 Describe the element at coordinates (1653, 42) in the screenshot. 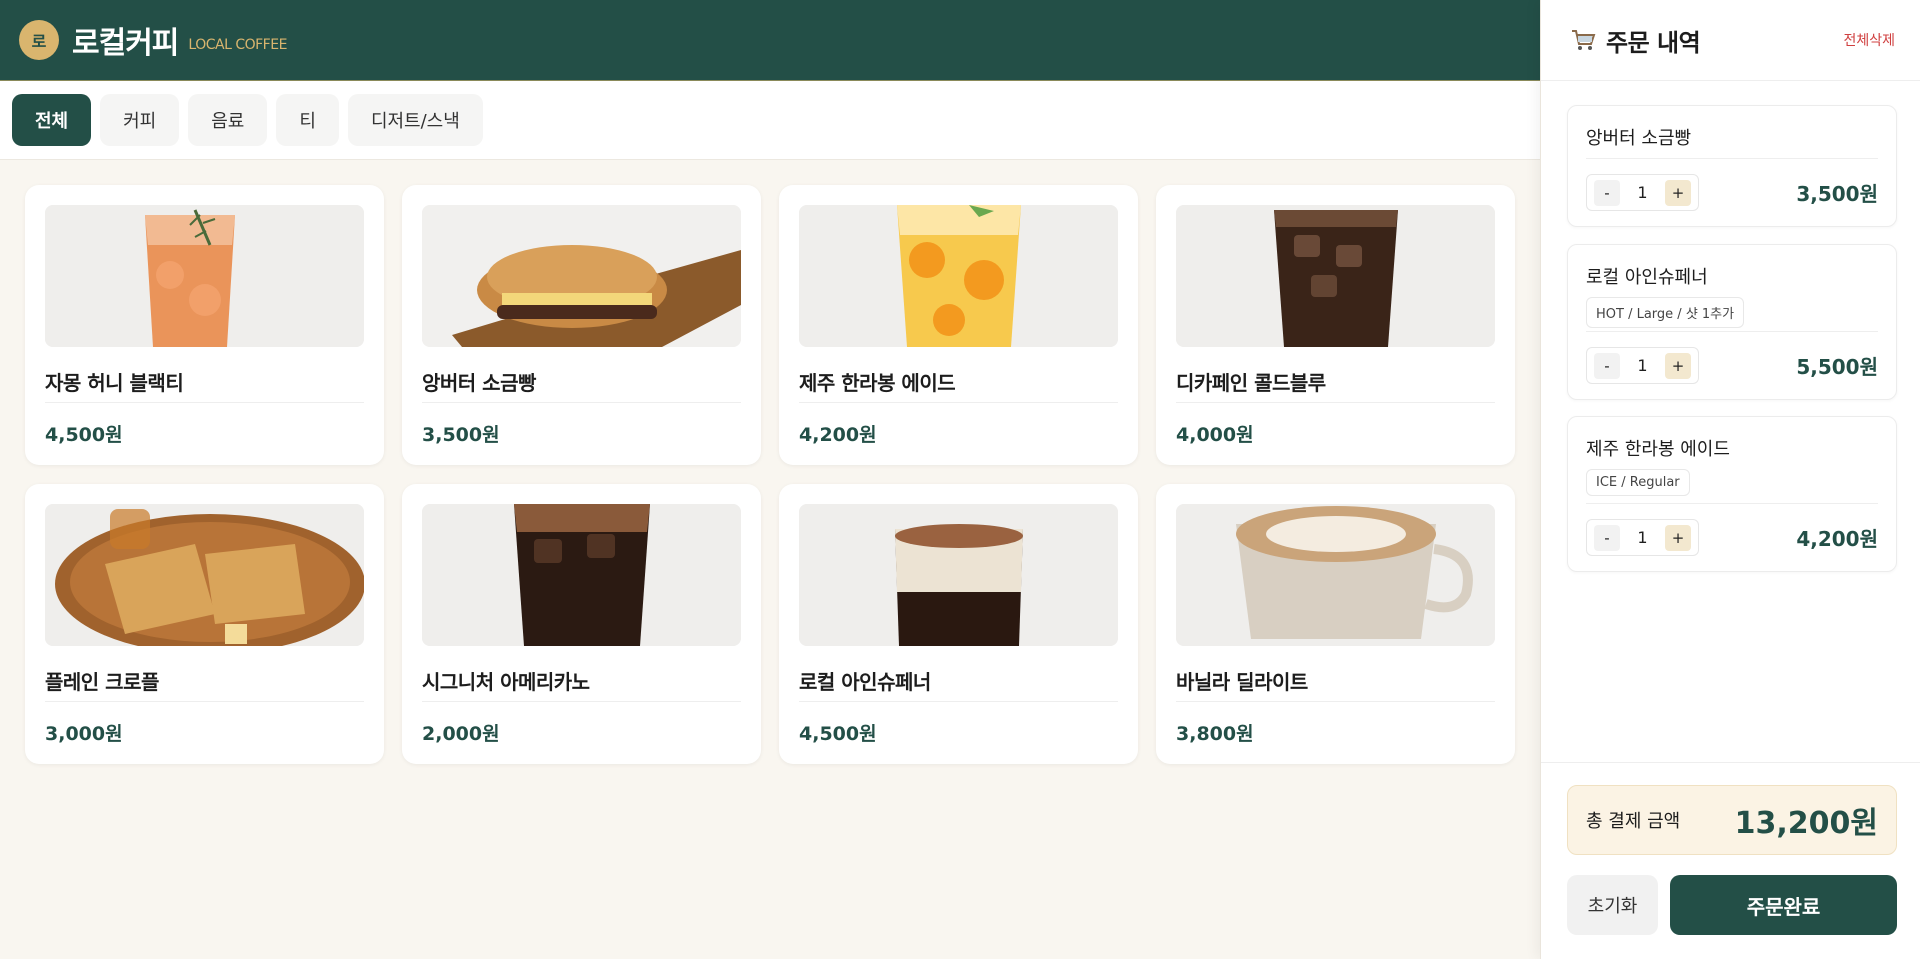

I see `order-title: 주문 내역` at that location.